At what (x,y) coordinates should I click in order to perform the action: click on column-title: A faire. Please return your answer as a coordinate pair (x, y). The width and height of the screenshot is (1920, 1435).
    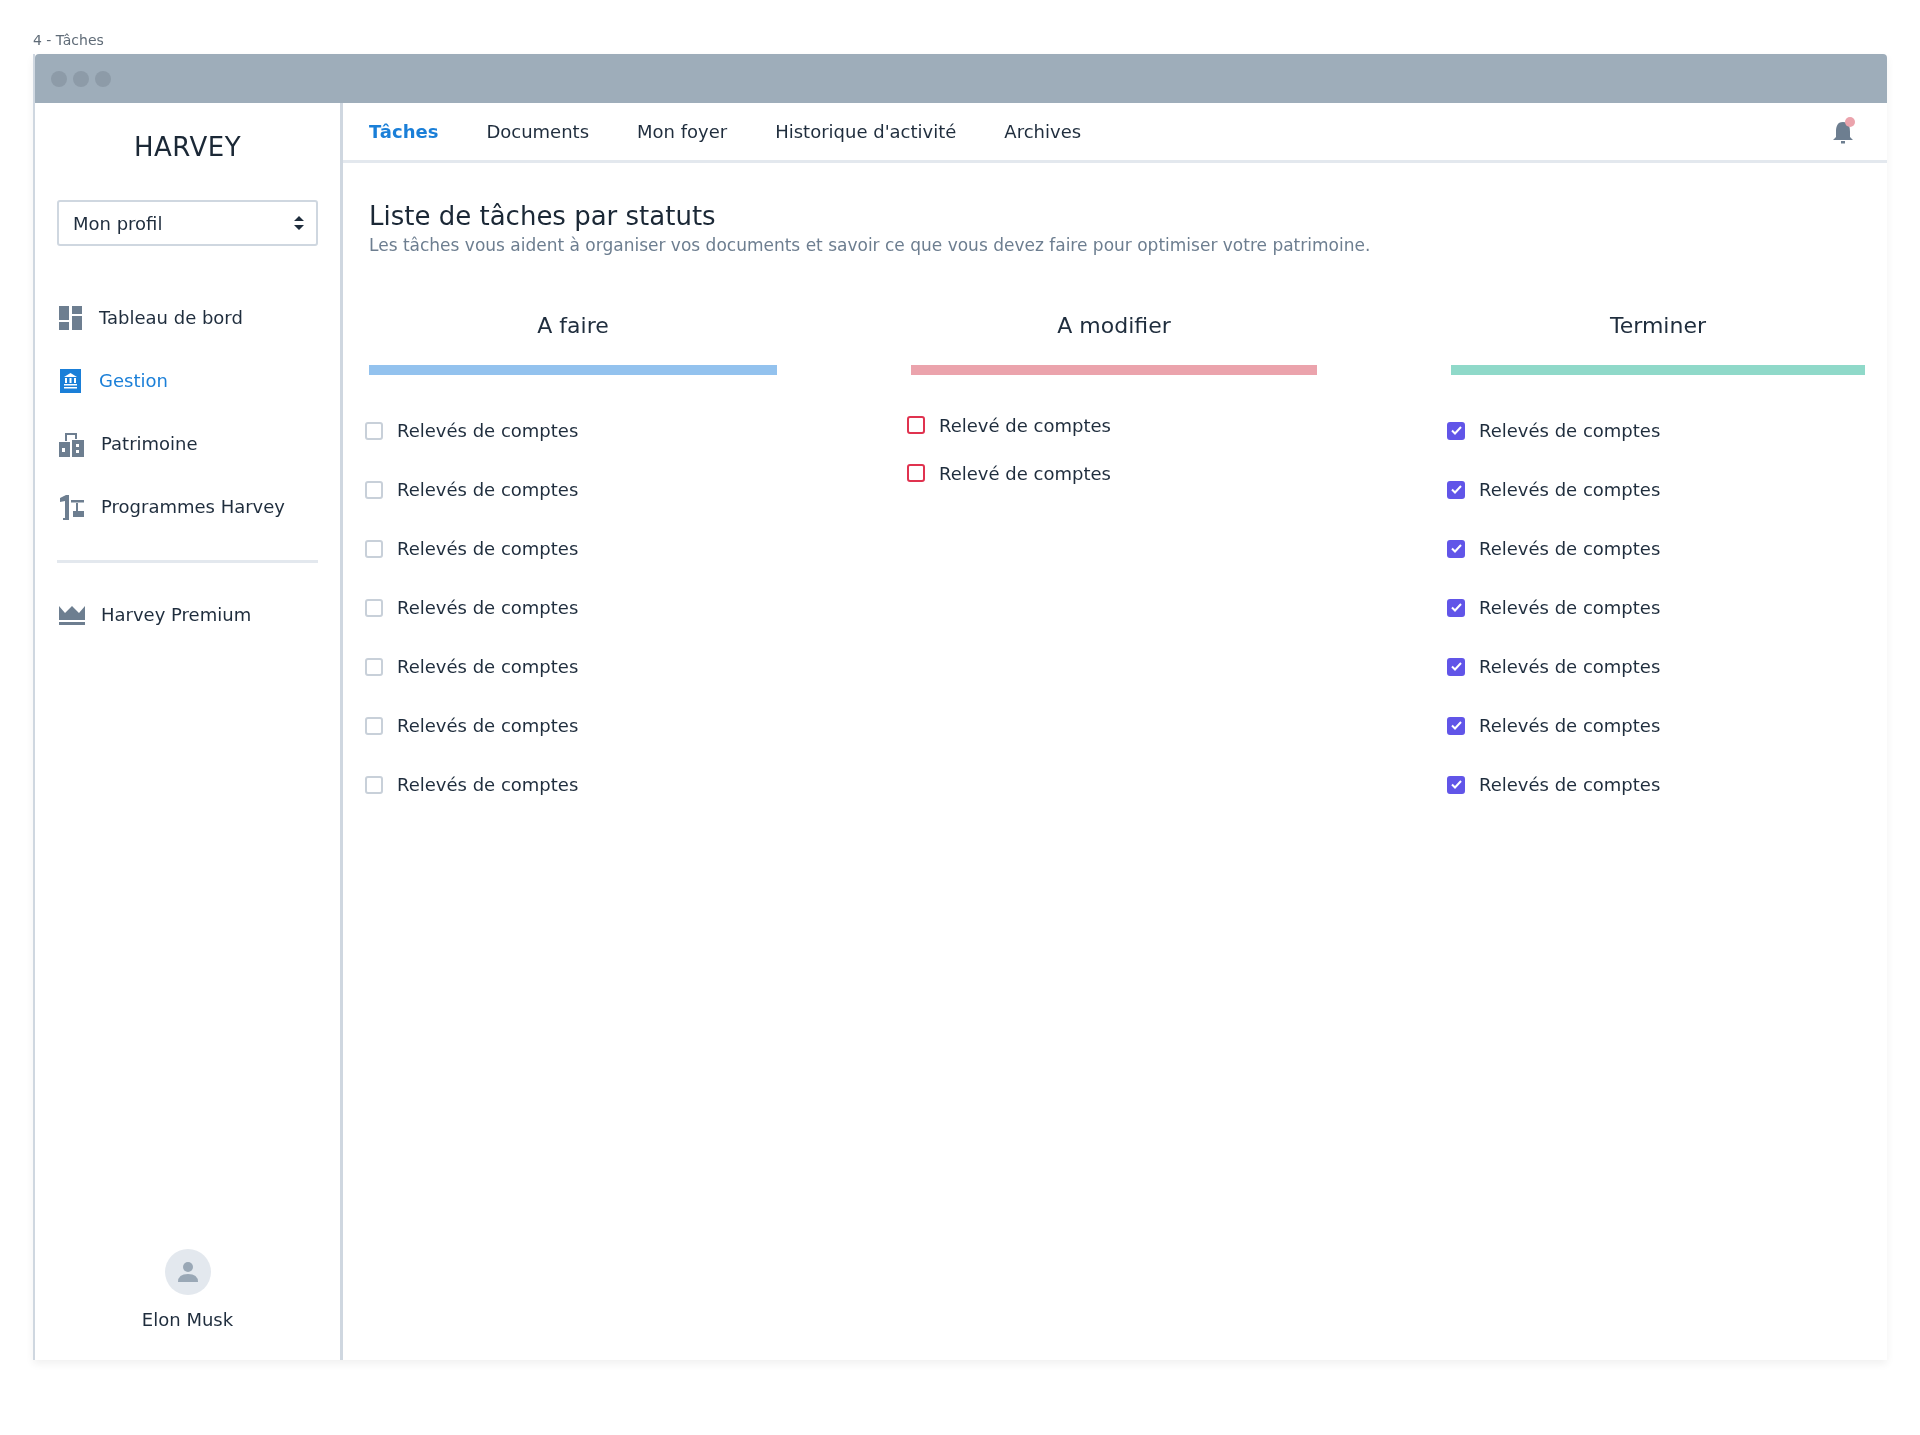
    Looking at the image, I should click on (573, 326).